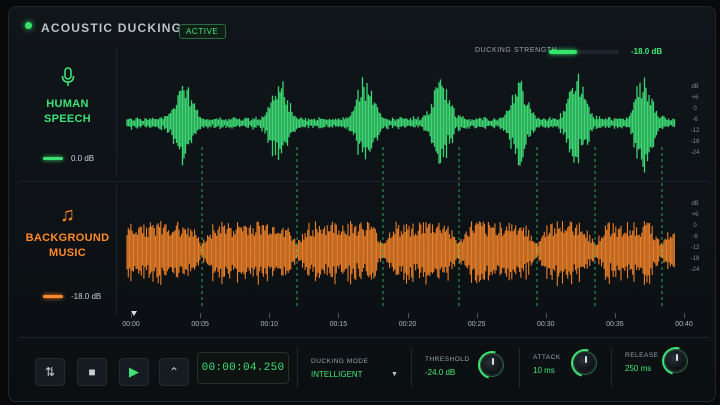 The height and width of the screenshot is (405, 720). What do you see at coordinates (638, 368) in the screenshot?
I see `release-value: 250 ms` at bounding box center [638, 368].